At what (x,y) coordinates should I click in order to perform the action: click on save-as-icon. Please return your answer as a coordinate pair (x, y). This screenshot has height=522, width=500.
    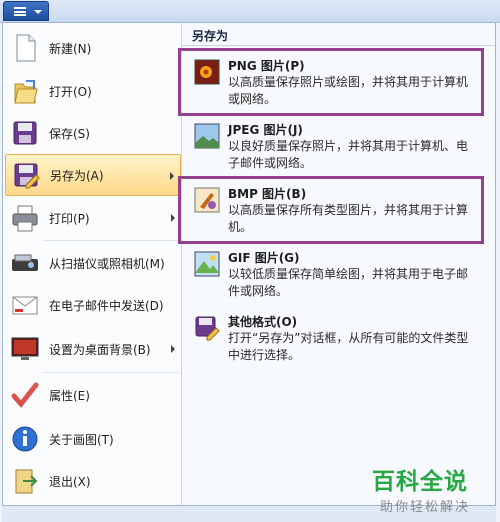
    Looking at the image, I should click on (26, 175).